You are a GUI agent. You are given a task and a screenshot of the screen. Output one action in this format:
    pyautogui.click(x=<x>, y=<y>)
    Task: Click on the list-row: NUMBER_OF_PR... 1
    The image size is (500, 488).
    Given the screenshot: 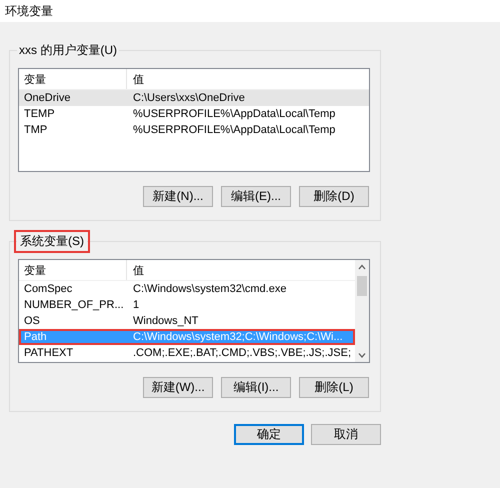 What is the action you would take?
    pyautogui.click(x=187, y=305)
    